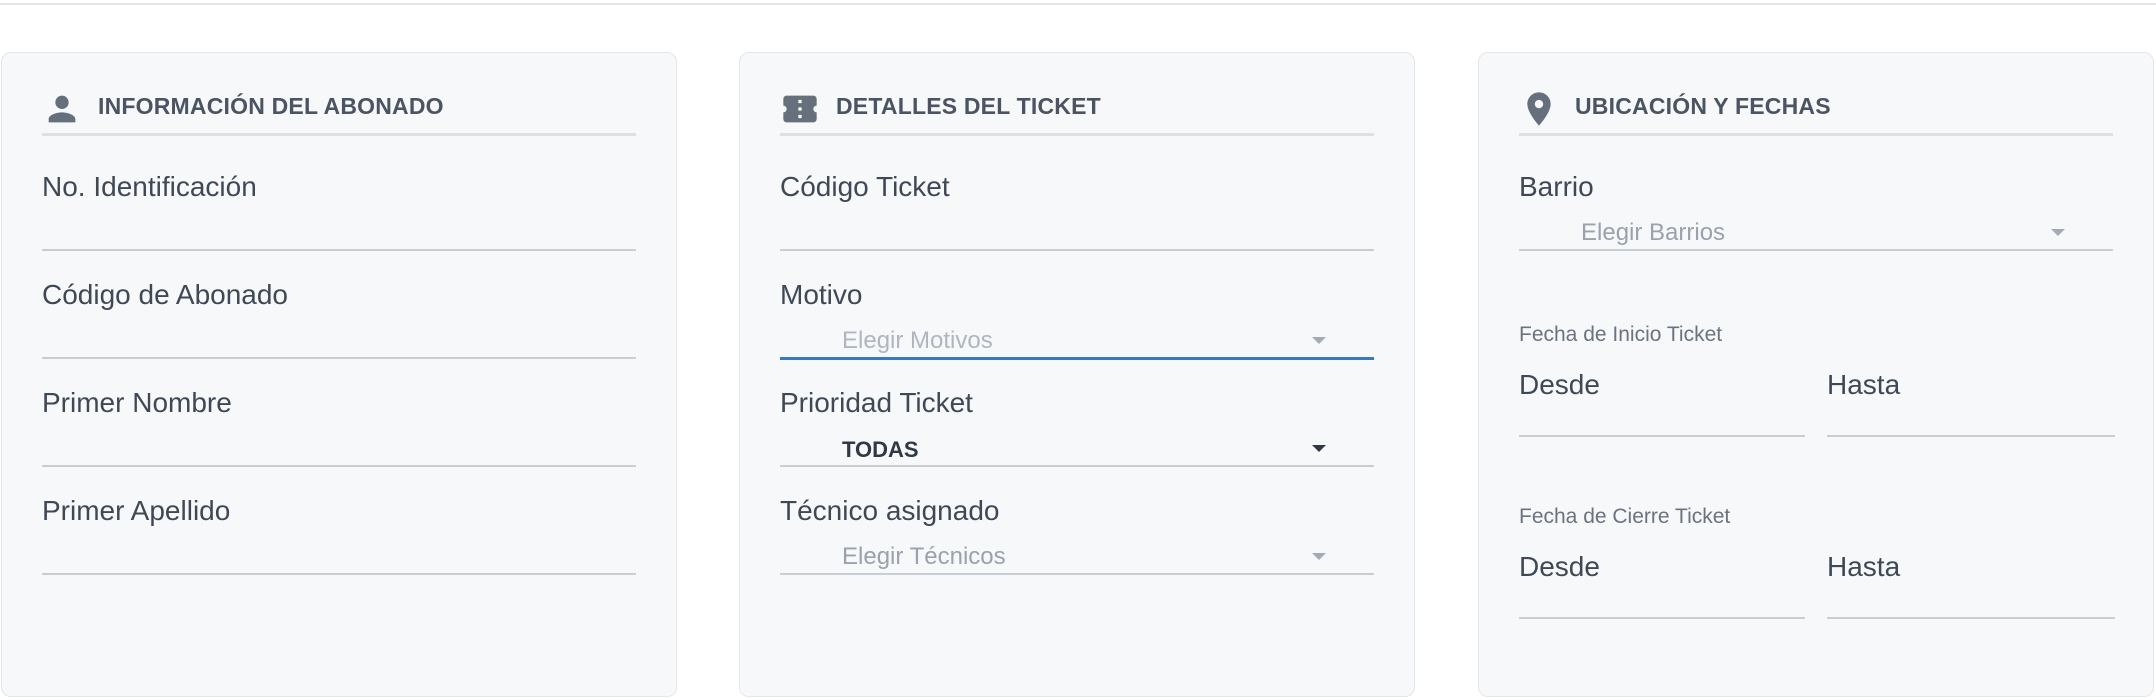  Describe the element at coordinates (1077, 535) in the screenshot. I see `technician-select: Técnico asignado Elegir Técnicos` at that location.